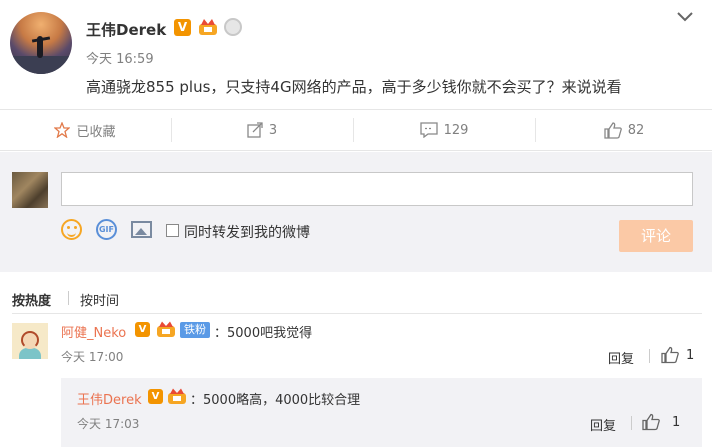 The width and height of the screenshot is (712, 447). Describe the element at coordinates (357, 313) in the screenshot. I see `section-divider` at that location.